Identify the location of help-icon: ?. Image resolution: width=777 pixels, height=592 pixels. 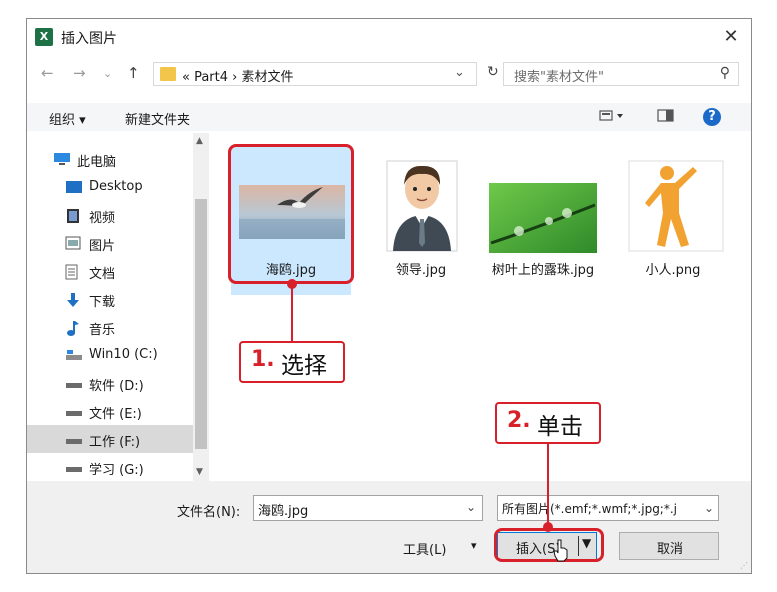
(712, 117).